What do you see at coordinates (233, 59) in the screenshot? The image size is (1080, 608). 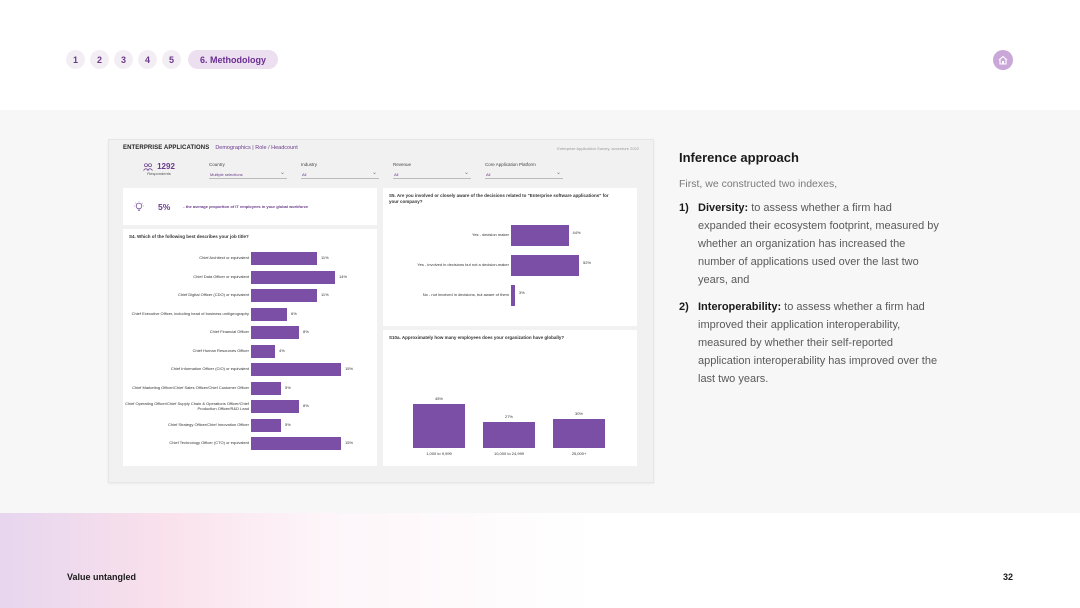 I see `nav-item-methodology: 6. Methodology` at bounding box center [233, 59].